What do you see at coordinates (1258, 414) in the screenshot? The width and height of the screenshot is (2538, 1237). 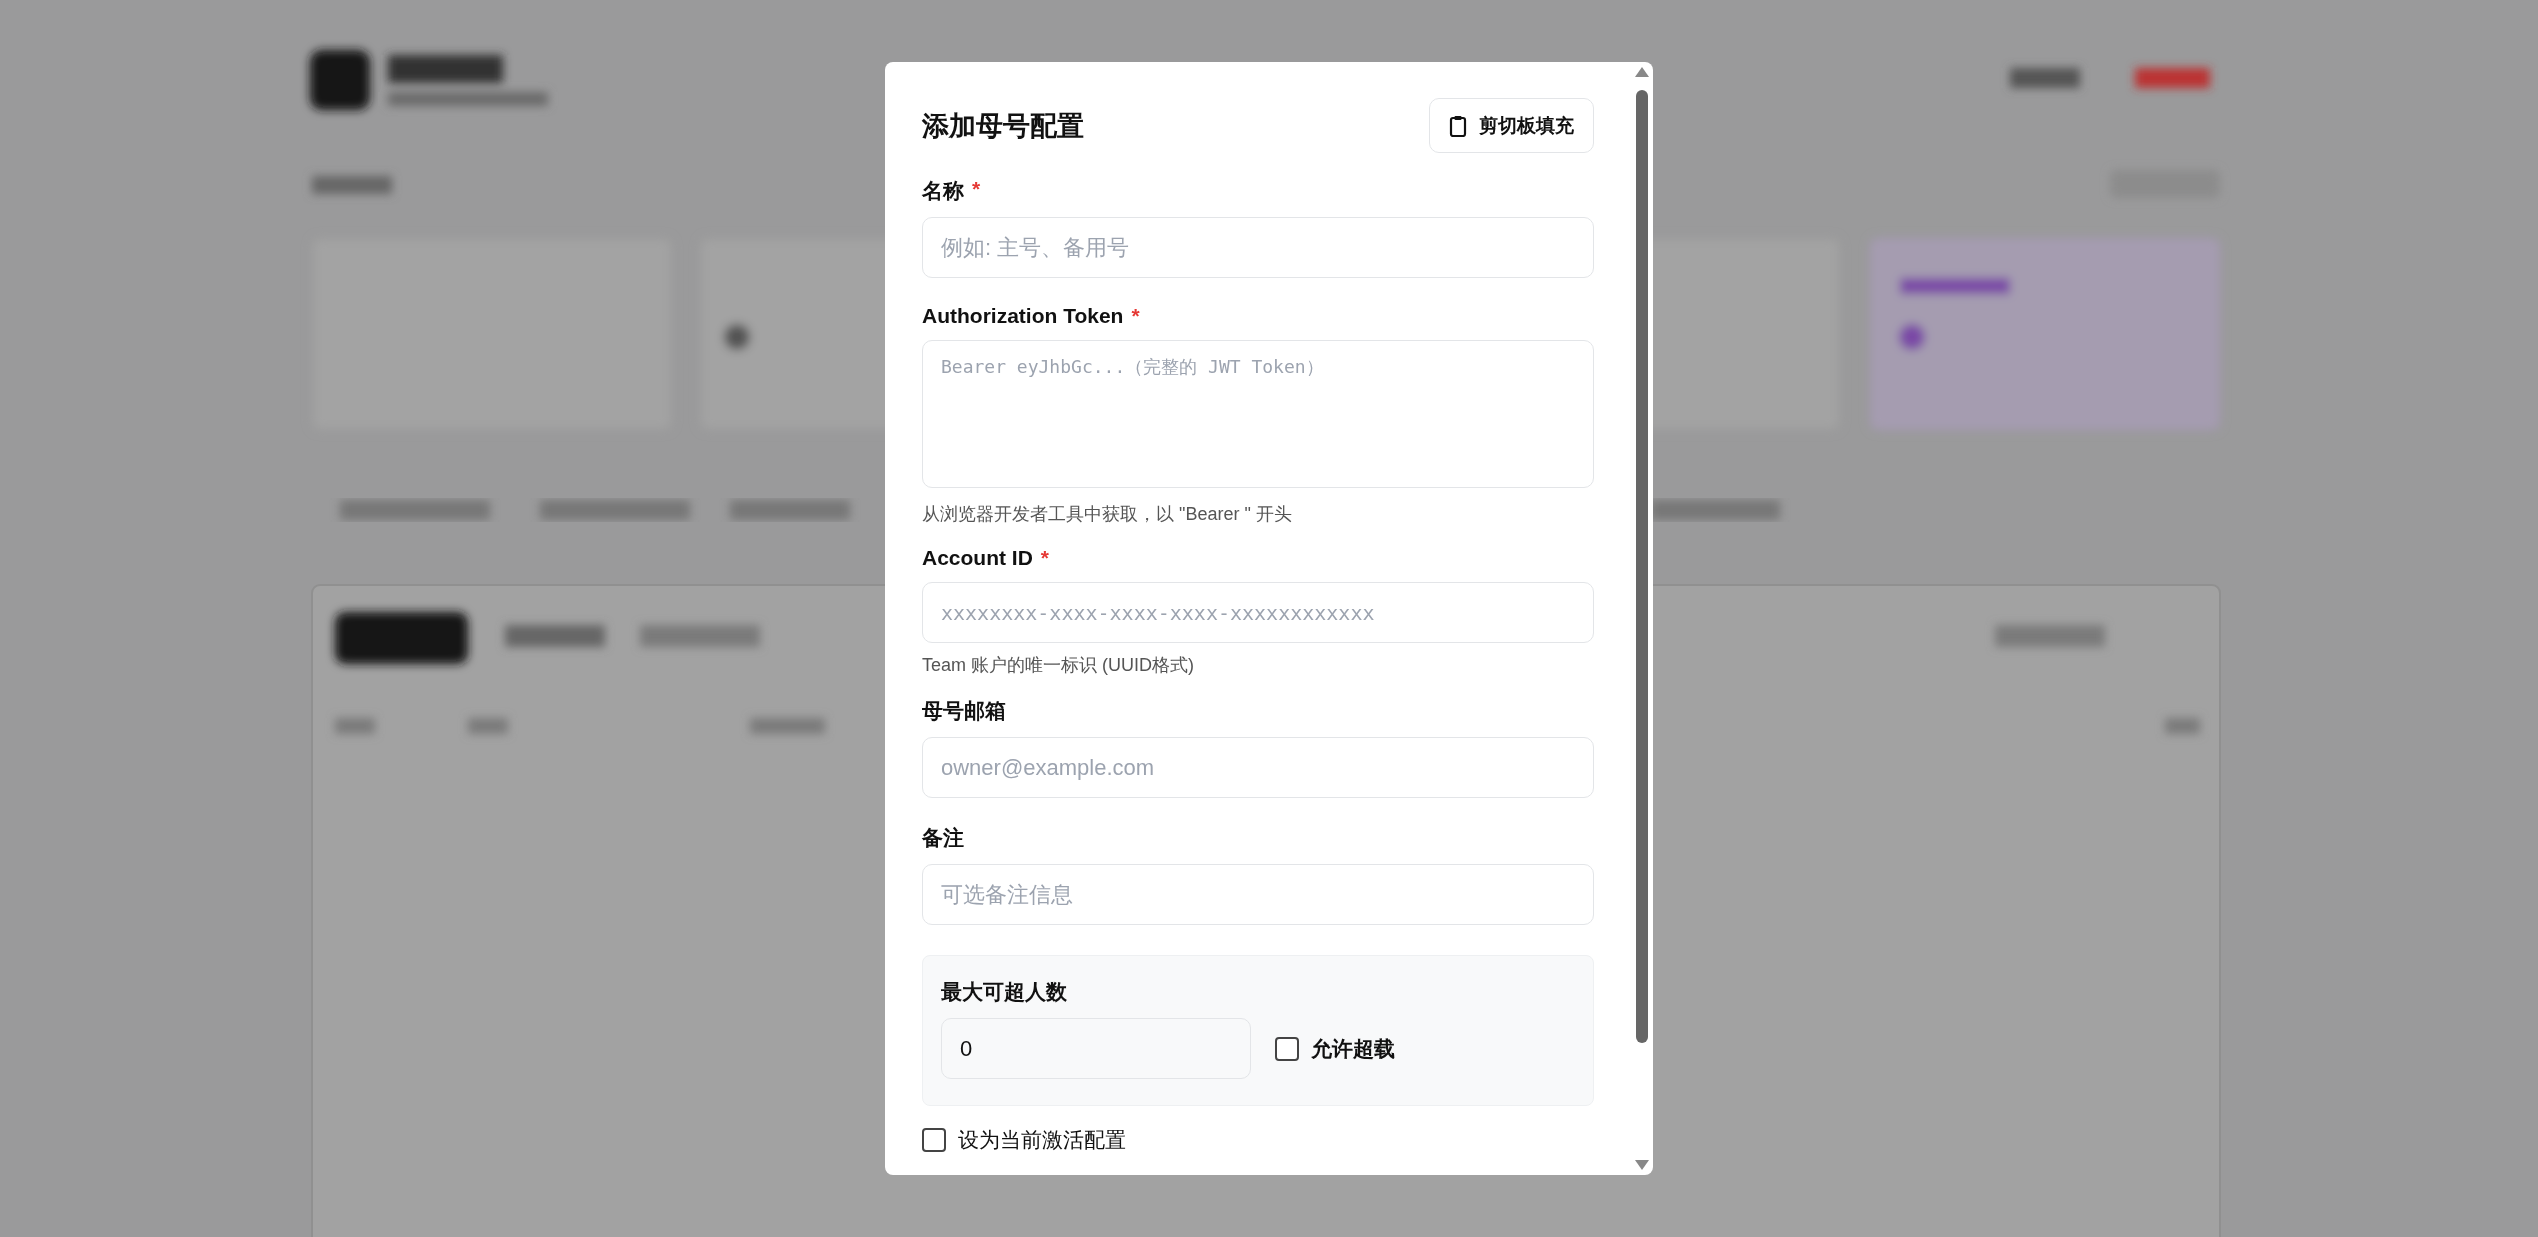 I see `input-field: Bearer eyJhbGc...（完整的 JWT Token）` at bounding box center [1258, 414].